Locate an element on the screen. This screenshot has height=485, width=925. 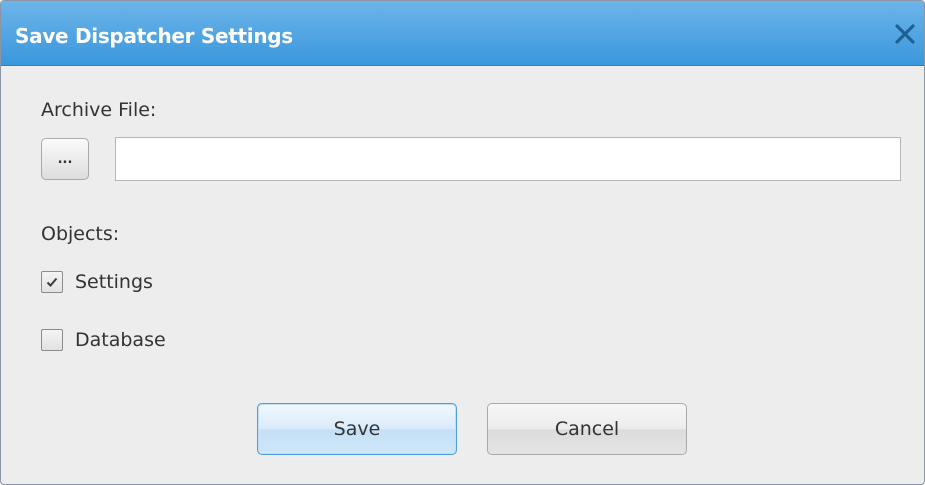
title-bar: Save Dispatcher Settings is located at coordinates (462, 33).